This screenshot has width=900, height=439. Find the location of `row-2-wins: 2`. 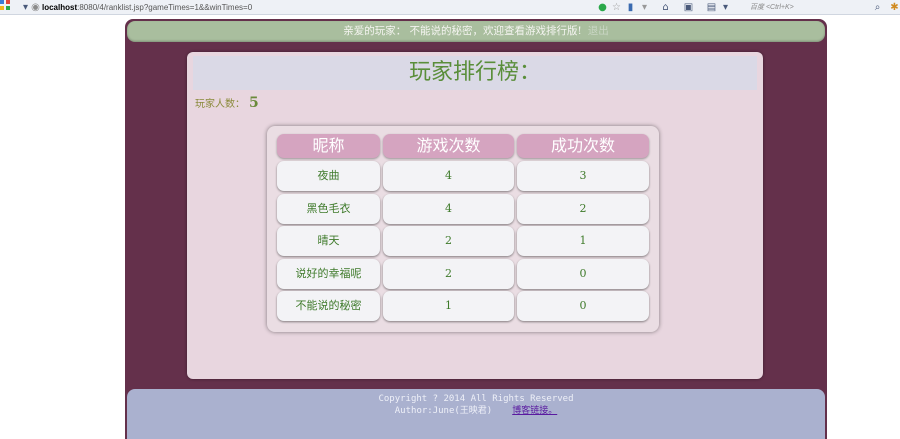

row-2-wins: 2 is located at coordinates (583, 209).